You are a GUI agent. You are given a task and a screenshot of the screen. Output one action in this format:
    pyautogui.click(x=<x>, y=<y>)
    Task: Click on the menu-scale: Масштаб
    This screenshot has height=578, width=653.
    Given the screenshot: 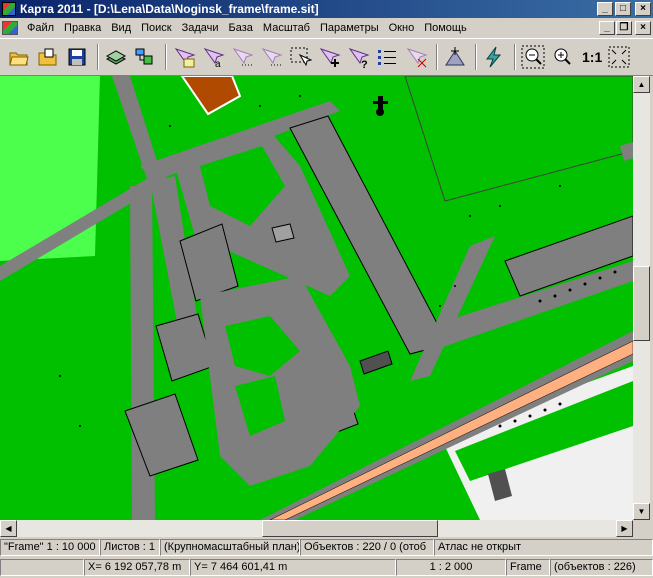 What is the action you would take?
    pyautogui.click(x=286, y=28)
    